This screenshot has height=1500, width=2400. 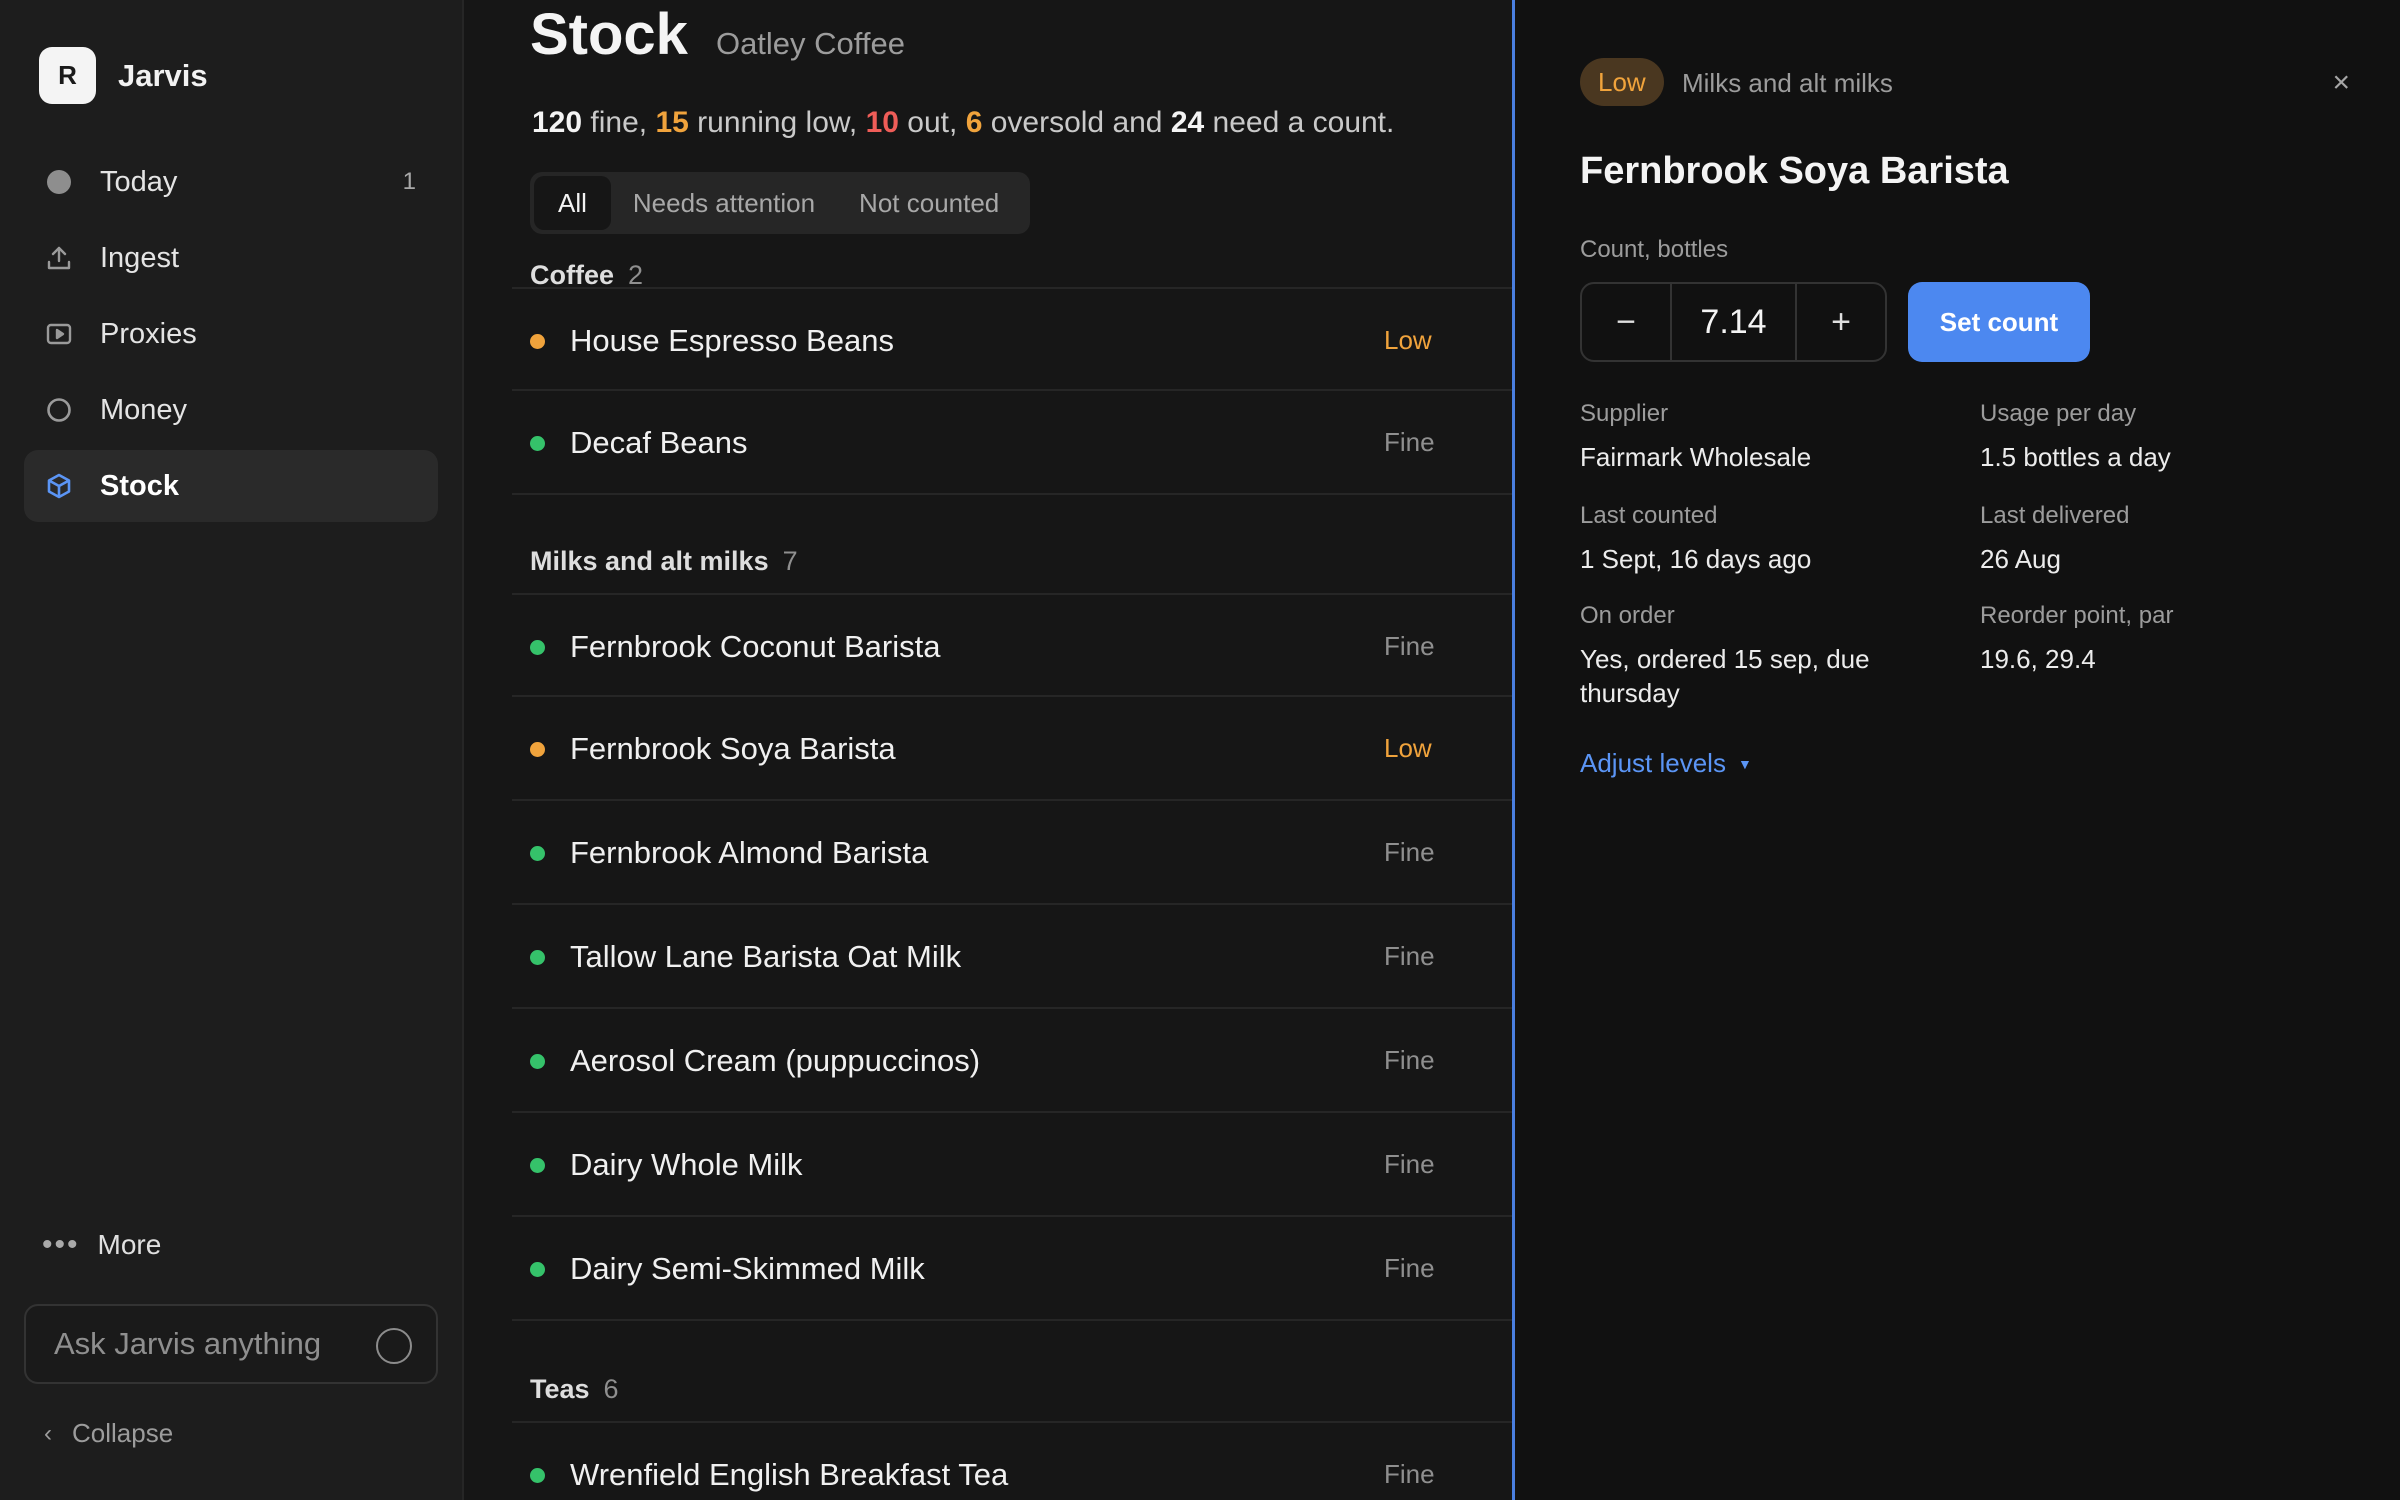 What do you see at coordinates (574, 1389) in the screenshot?
I see `group-header-teas: Teas 6` at bounding box center [574, 1389].